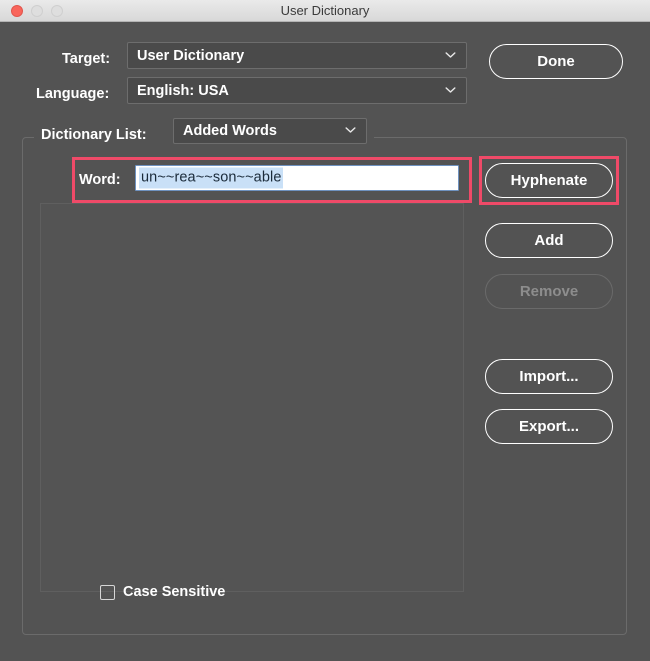 Image resolution: width=650 pixels, height=661 pixels. I want to click on language-select: English: USA, so click(297, 90).